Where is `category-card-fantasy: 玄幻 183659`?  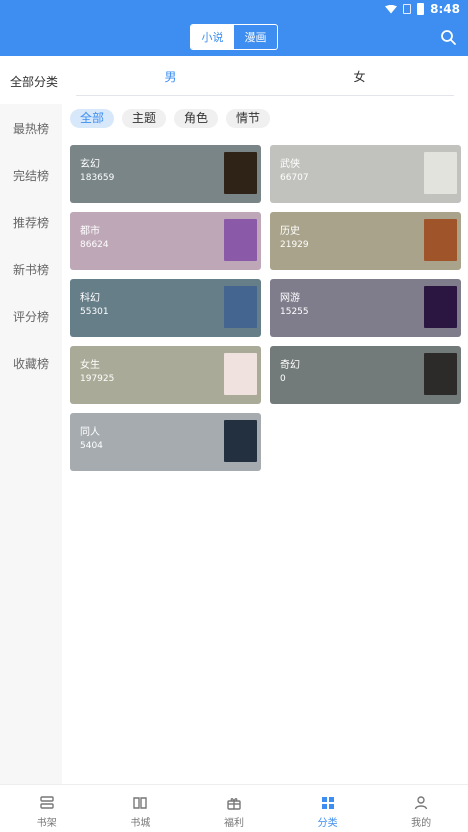 category-card-fantasy: 玄幻 183659 is located at coordinates (165, 174).